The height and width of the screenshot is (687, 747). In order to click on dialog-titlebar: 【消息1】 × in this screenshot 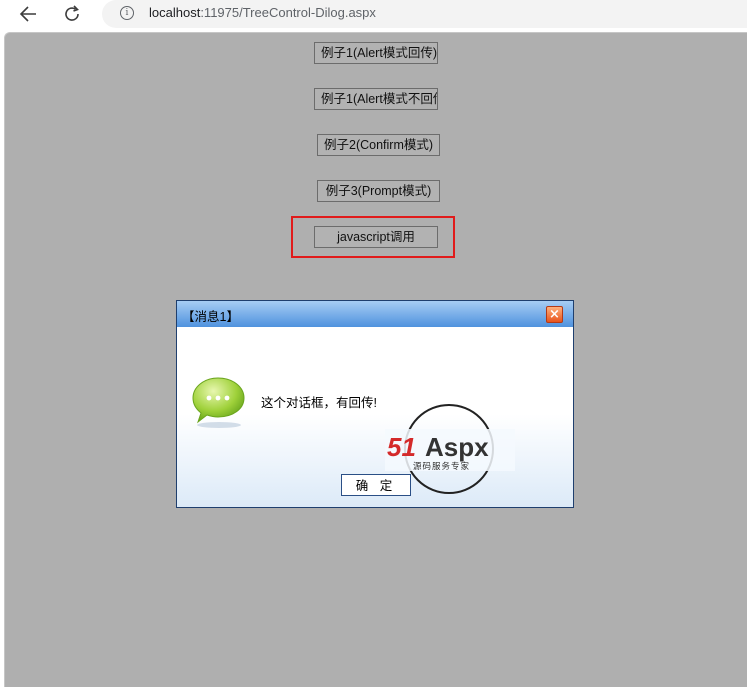, I will do `click(375, 314)`.